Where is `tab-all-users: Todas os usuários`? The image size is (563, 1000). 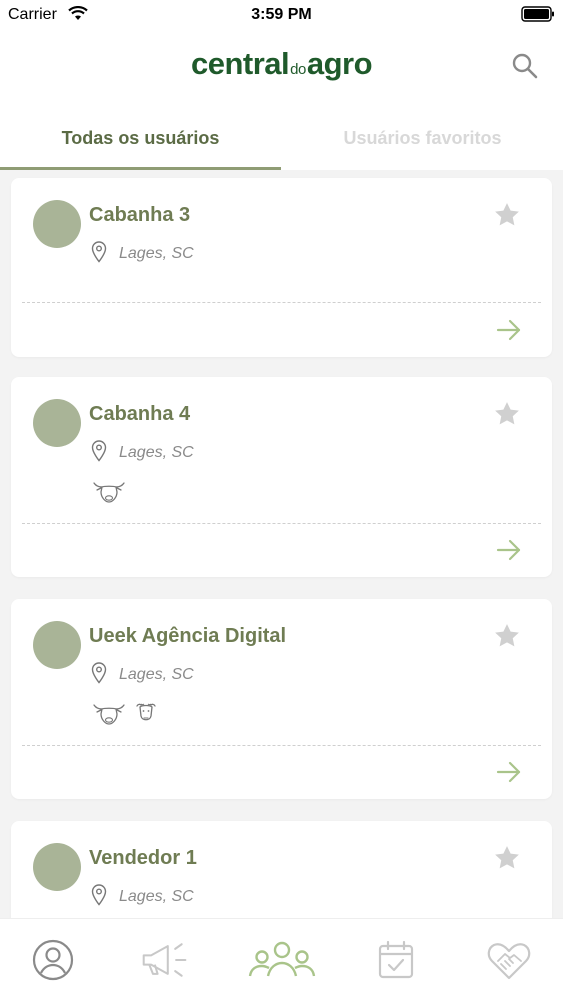
tab-all-users: Todas os usuários is located at coordinates (140, 138).